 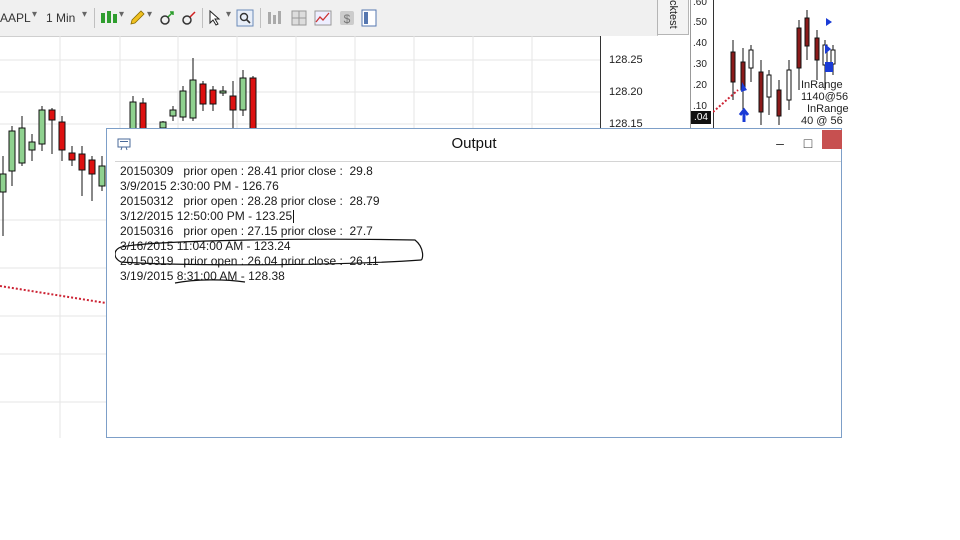 I want to click on strategy-analyzer-tab: cktest, so click(x=673, y=17).